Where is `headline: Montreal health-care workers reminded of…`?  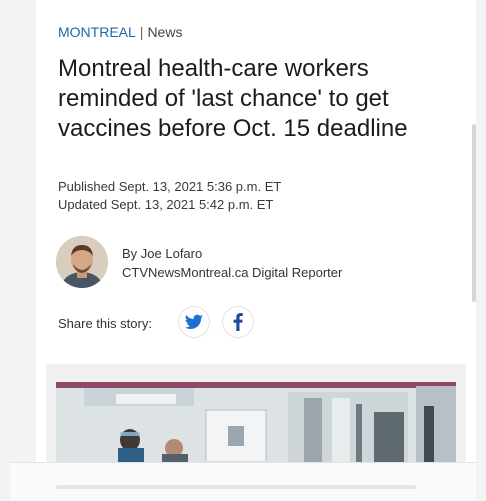
headline: Montreal health-care workers reminded of… is located at coordinates (233, 98).